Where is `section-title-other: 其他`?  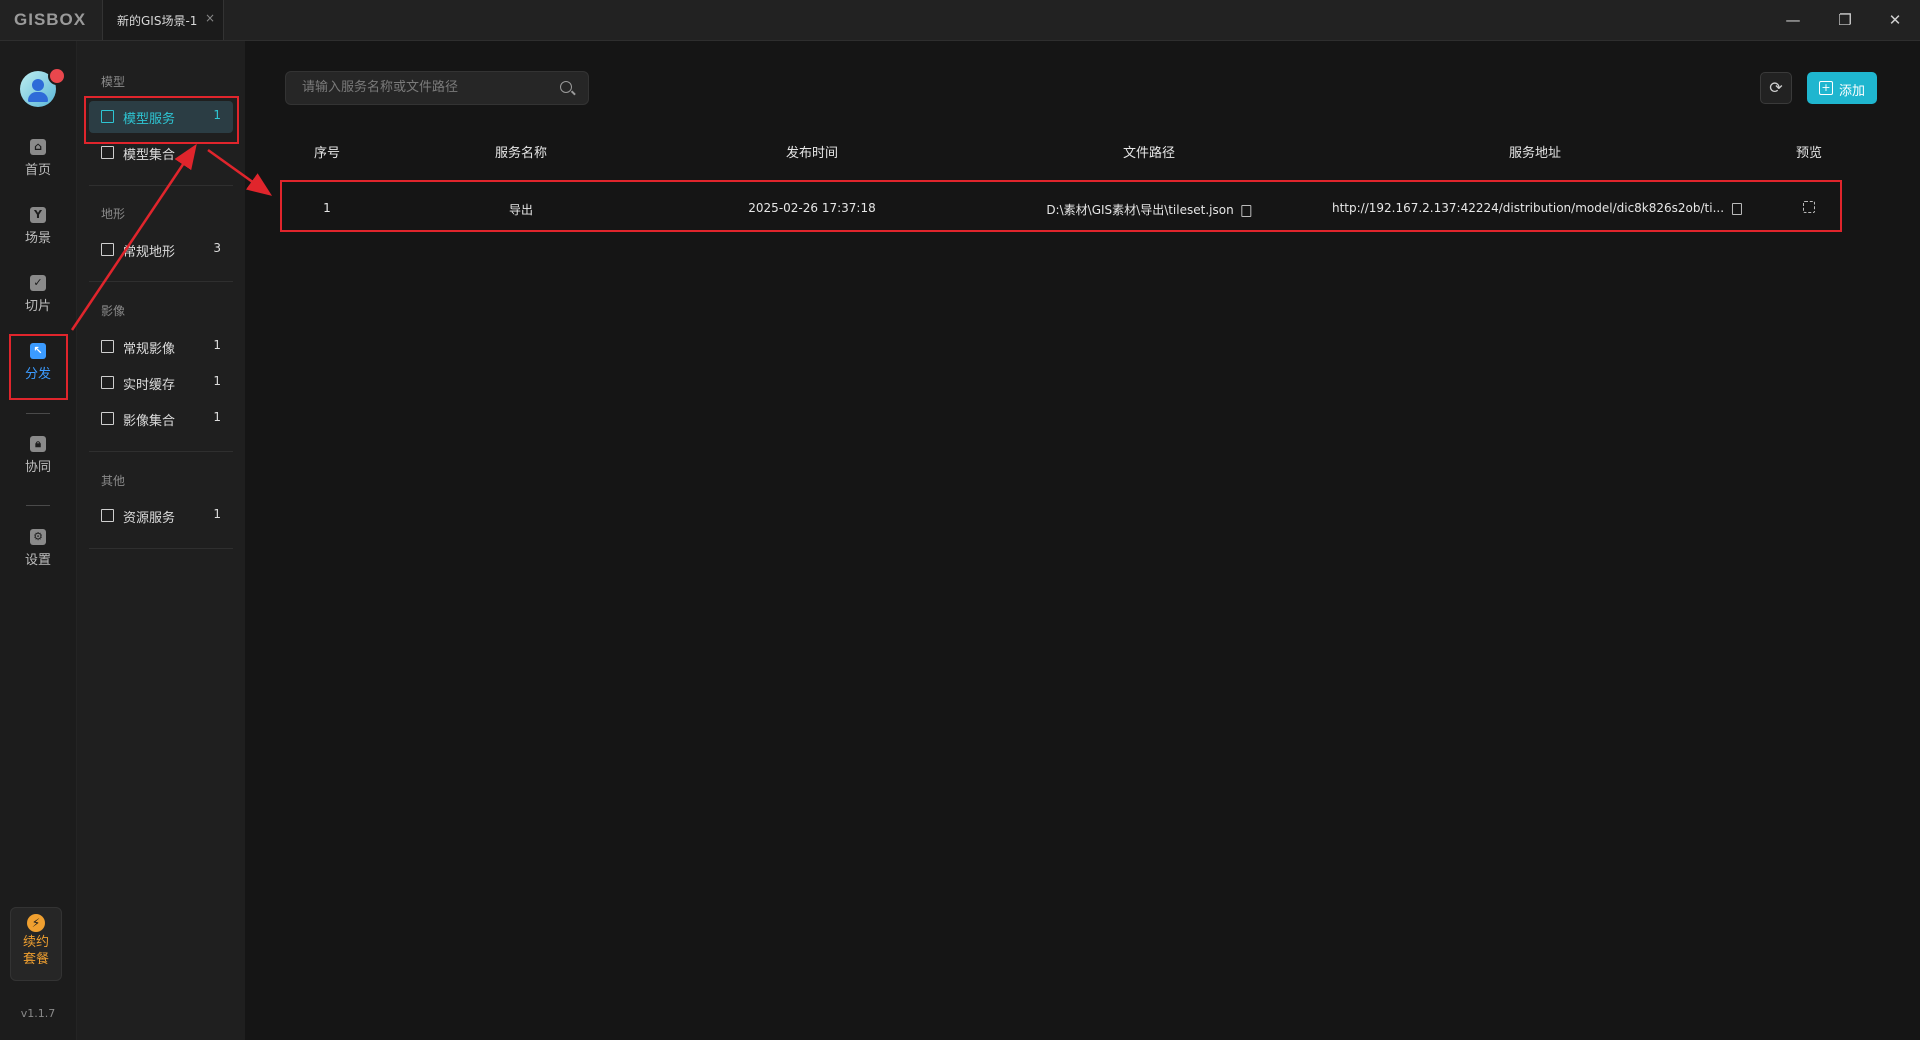
section-title-other: 其他 is located at coordinates (113, 481).